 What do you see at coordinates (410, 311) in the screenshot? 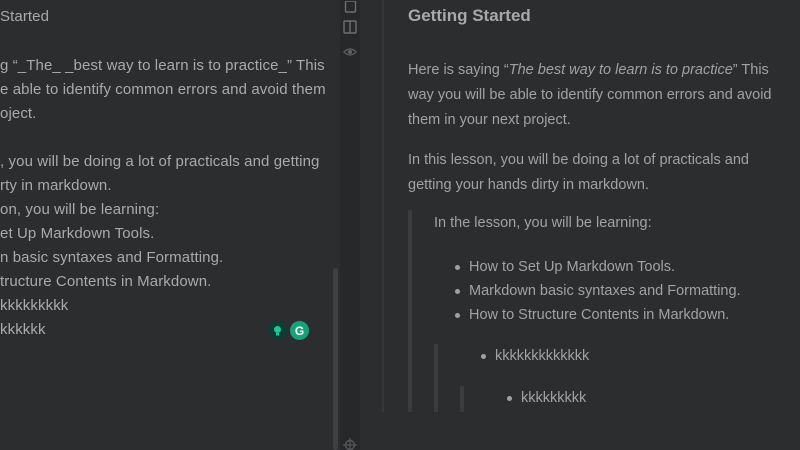
I see `blockquote-bar` at bounding box center [410, 311].